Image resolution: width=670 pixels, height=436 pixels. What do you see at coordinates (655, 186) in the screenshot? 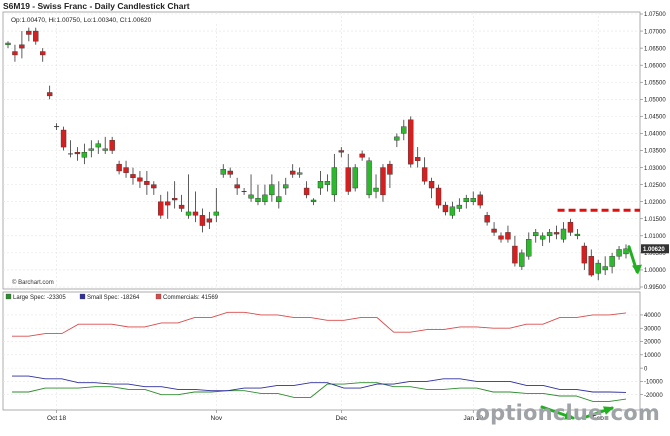
I see `price-y-tick-label: 1.02500` at bounding box center [655, 186].